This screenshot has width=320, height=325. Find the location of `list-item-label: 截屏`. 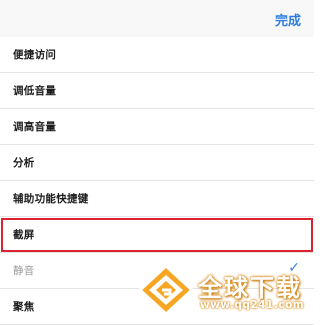

list-item-label: 截屏 is located at coordinates (24, 235).